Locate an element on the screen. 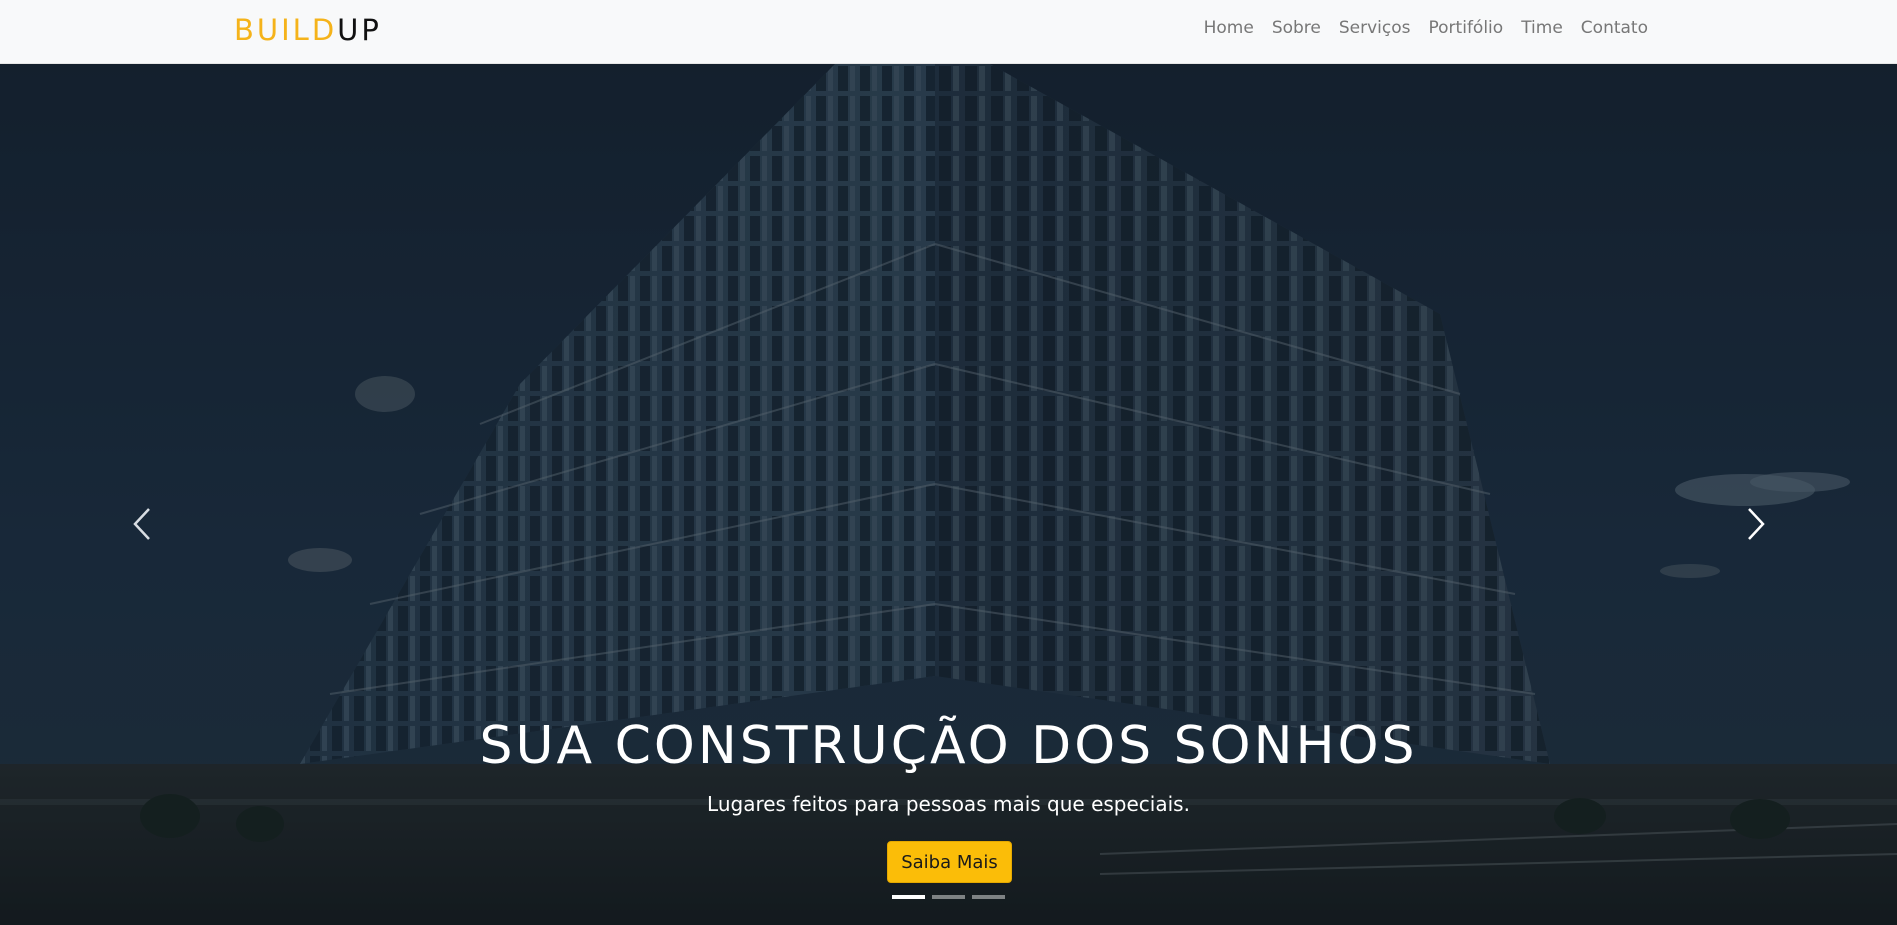  chevron-right-icon is located at coordinates (1756, 524).